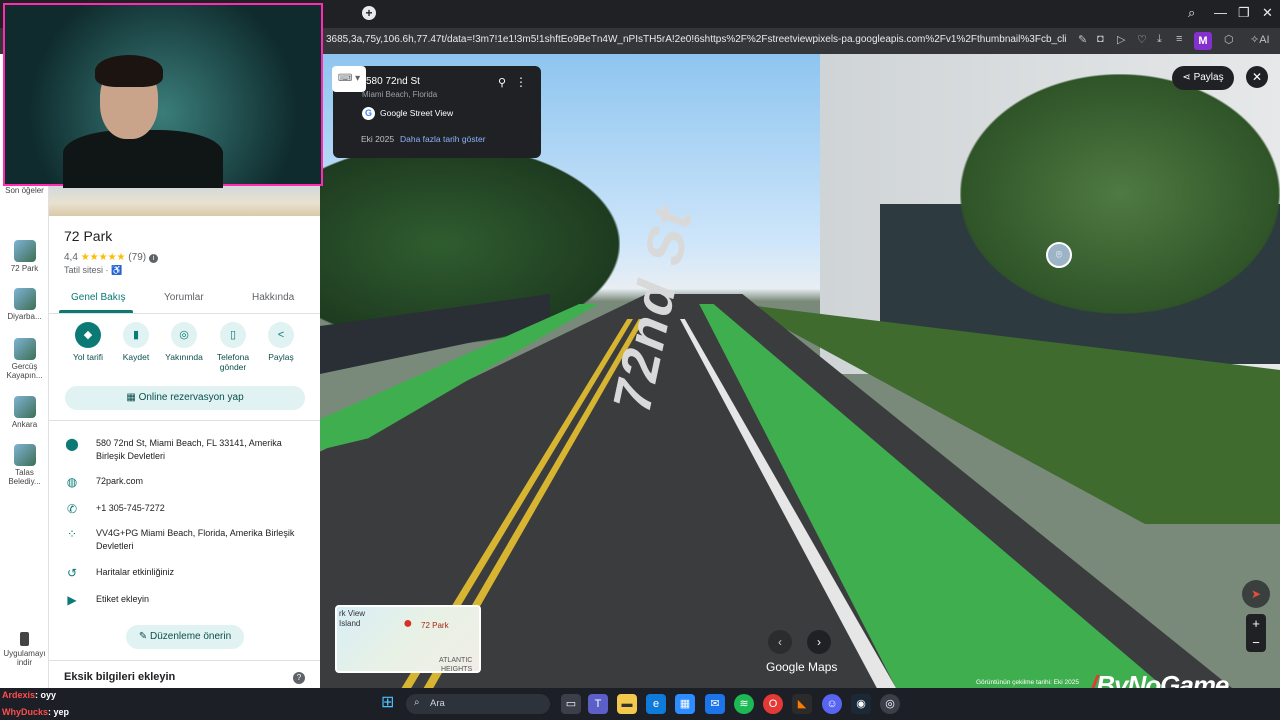 The width and height of the screenshot is (1280, 720). What do you see at coordinates (120, 677) in the screenshot?
I see `missing-info-heading: Eksik bilgileri ekleyin` at bounding box center [120, 677].